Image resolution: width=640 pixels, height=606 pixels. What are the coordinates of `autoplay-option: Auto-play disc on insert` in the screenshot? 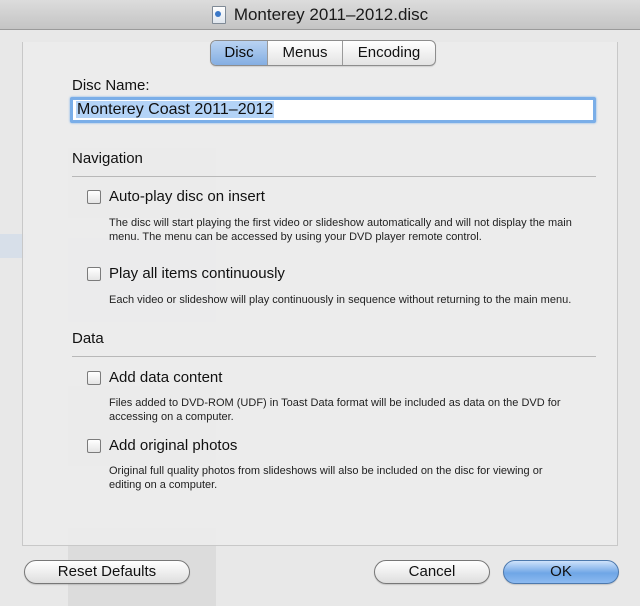 It's located at (176, 196).